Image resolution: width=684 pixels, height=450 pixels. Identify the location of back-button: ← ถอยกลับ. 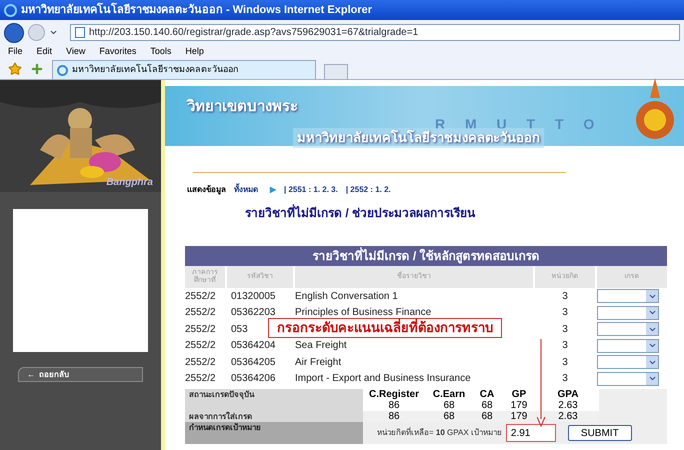
(80, 374).